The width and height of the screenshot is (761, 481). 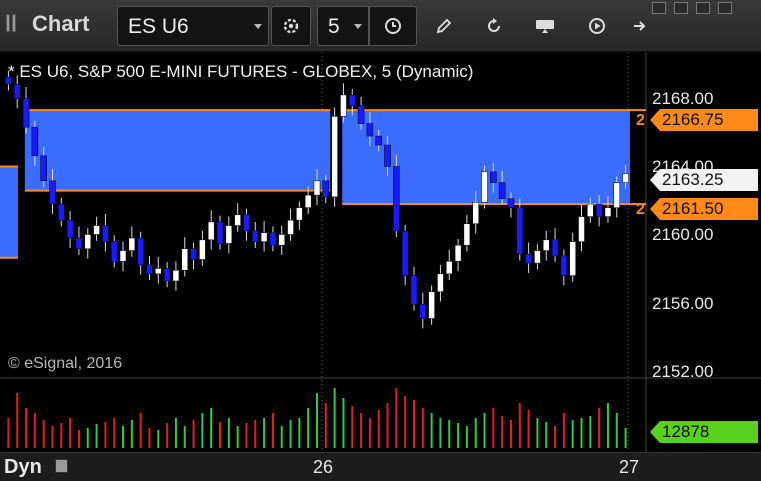 I want to click on time-axis-label: 27, so click(x=629, y=467).